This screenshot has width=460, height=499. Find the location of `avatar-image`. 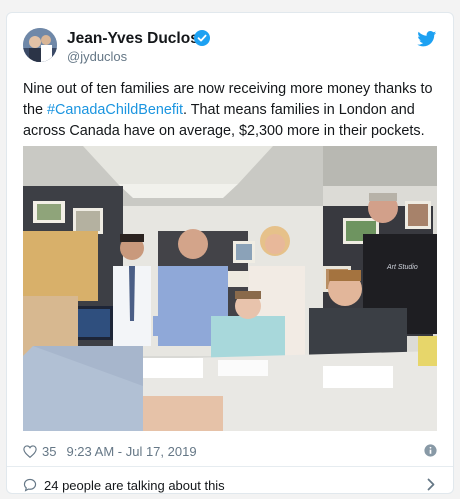

avatar-image is located at coordinates (40, 45).